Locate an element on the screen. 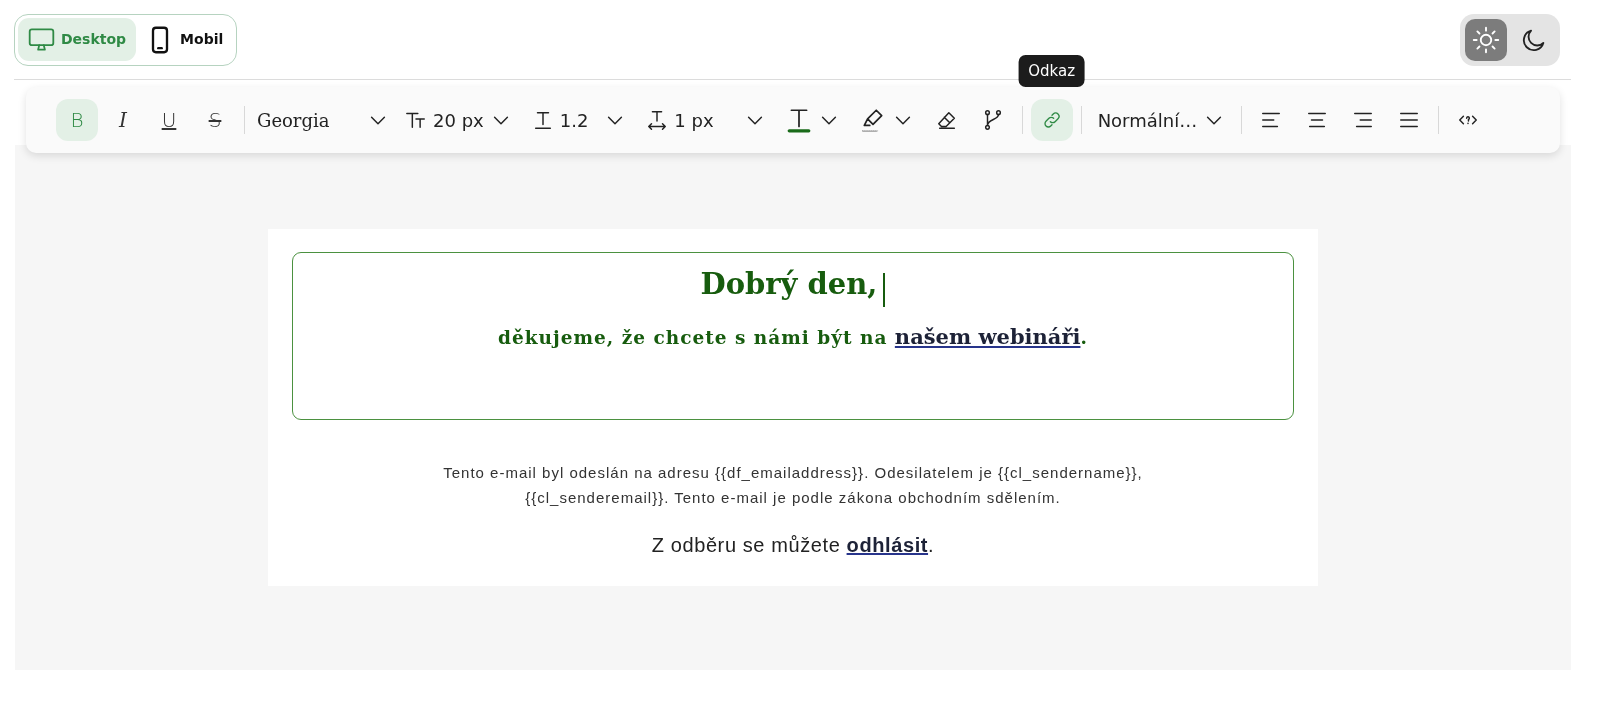 The image size is (1600, 709). dropdown-select: 1 px is located at coordinates (706, 120).